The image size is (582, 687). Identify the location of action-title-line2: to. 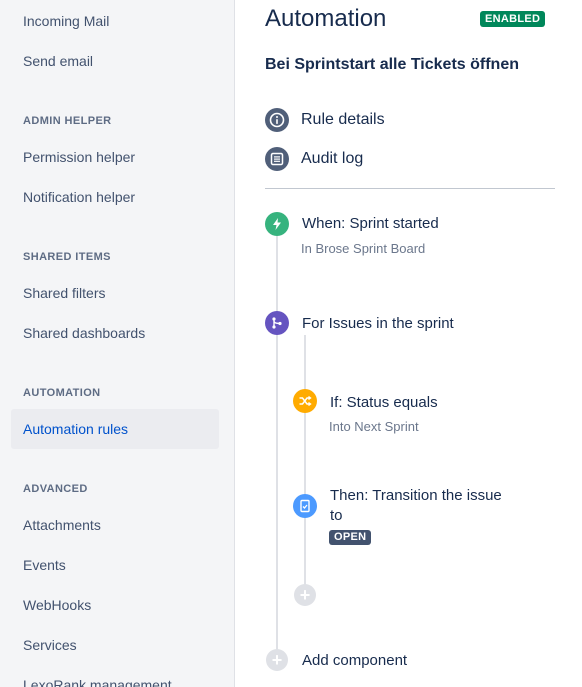
(336, 515).